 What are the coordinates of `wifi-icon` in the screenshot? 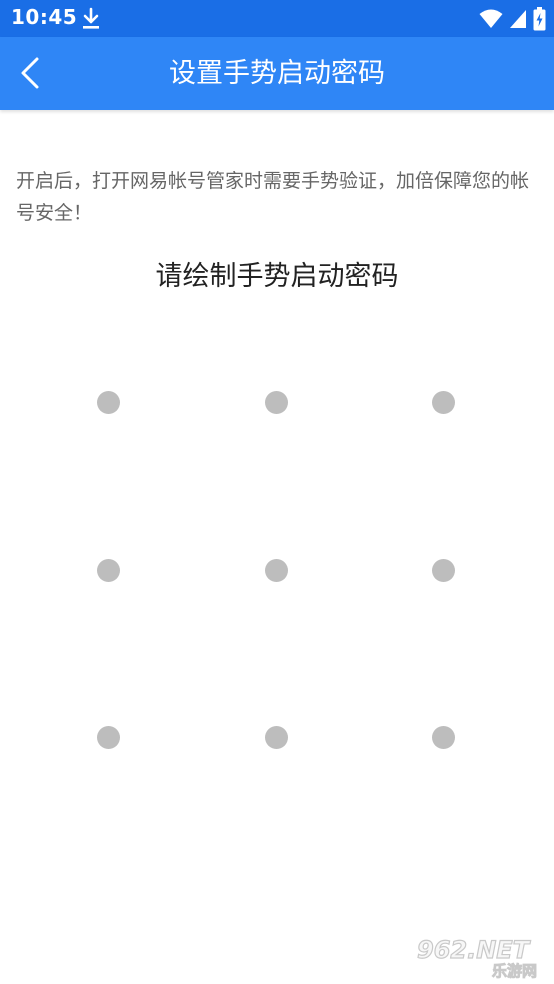 It's located at (491, 18).